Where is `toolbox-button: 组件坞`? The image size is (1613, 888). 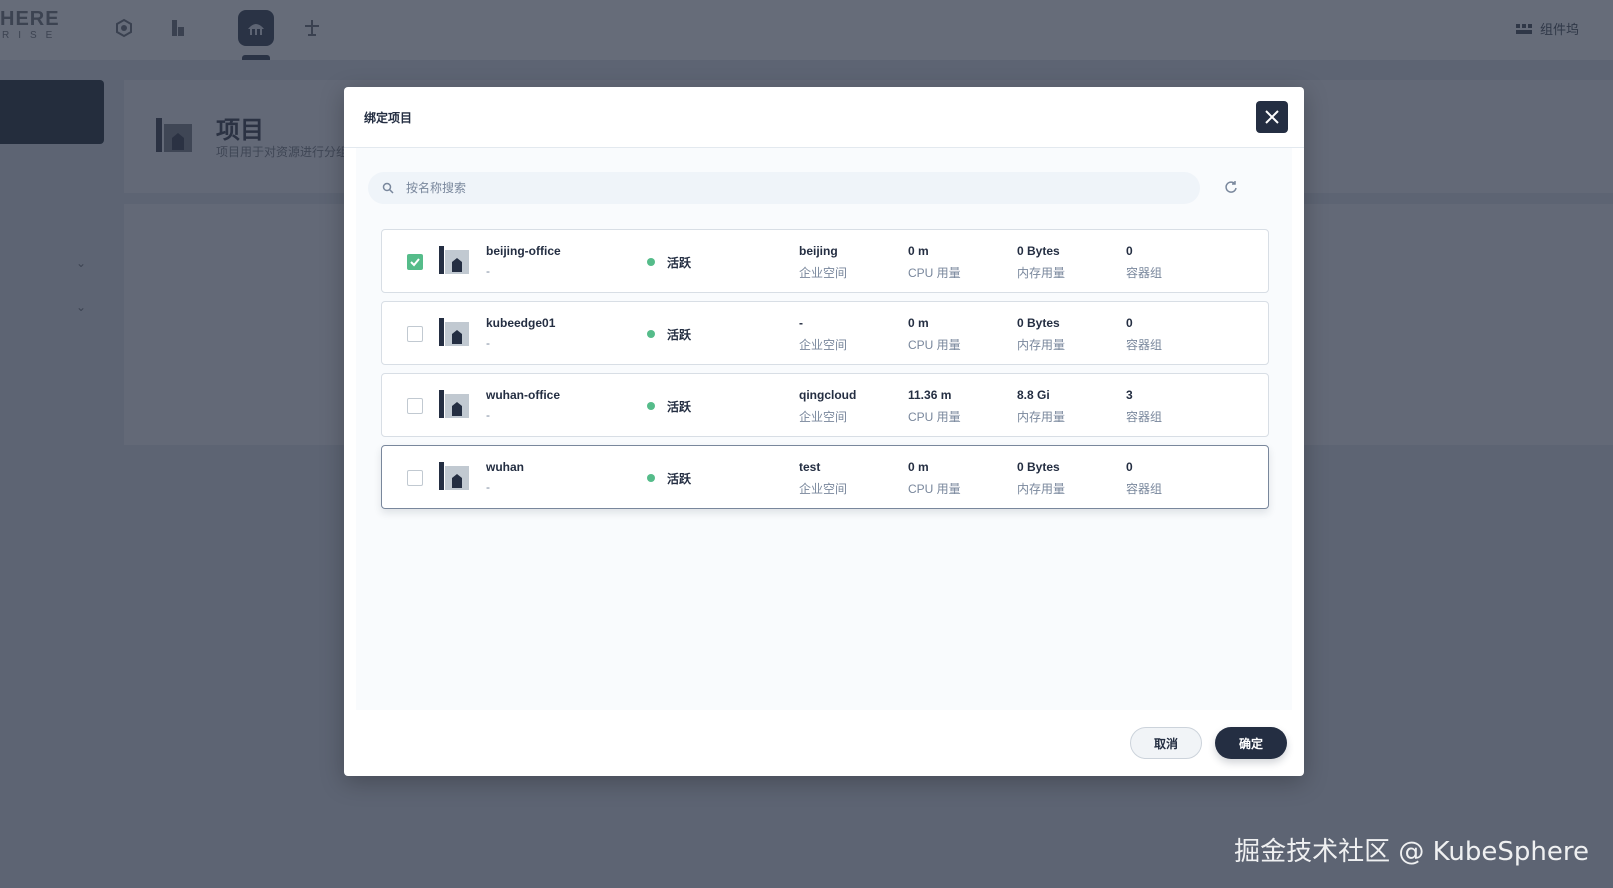
toolbox-button: 组件坞 is located at coordinates (1547, 28).